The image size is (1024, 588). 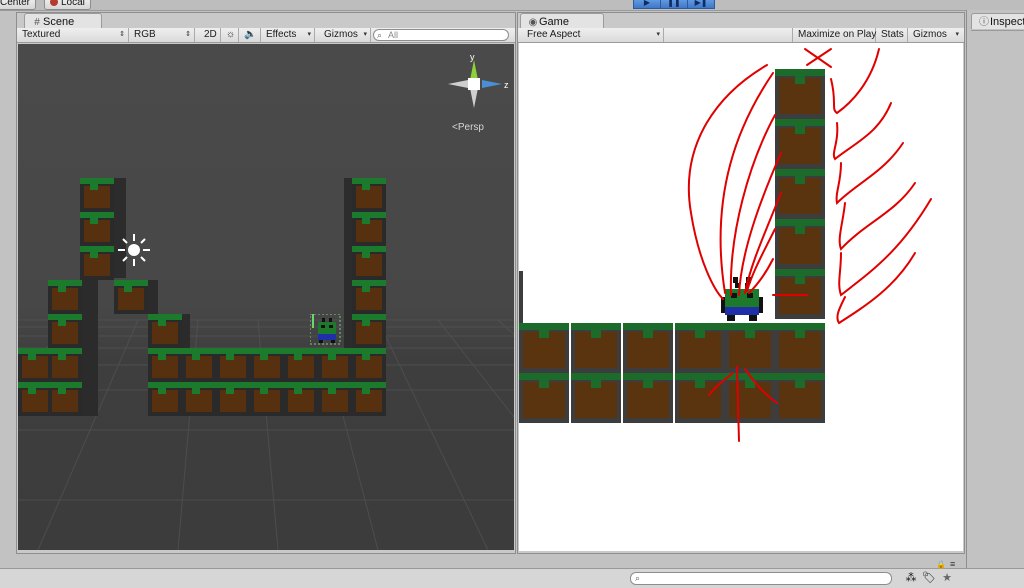 I want to click on tab-inspector: ⓘInspect, so click(x=997, y=21).